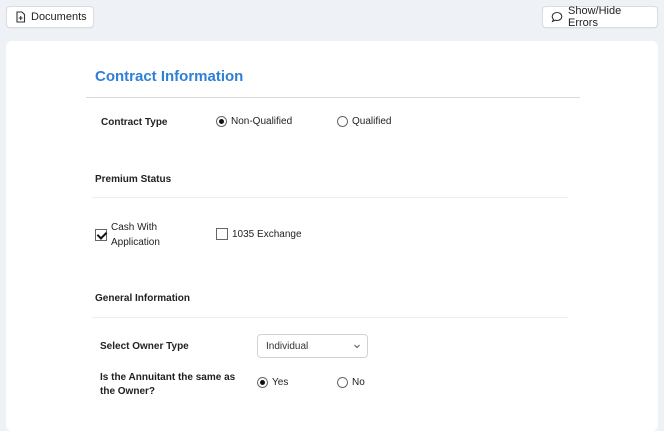 The image size is (664, 431). What do you see at coordinates (330, 317) in the screenshot?
I see `general-divider` at bounding box center [330, 317].